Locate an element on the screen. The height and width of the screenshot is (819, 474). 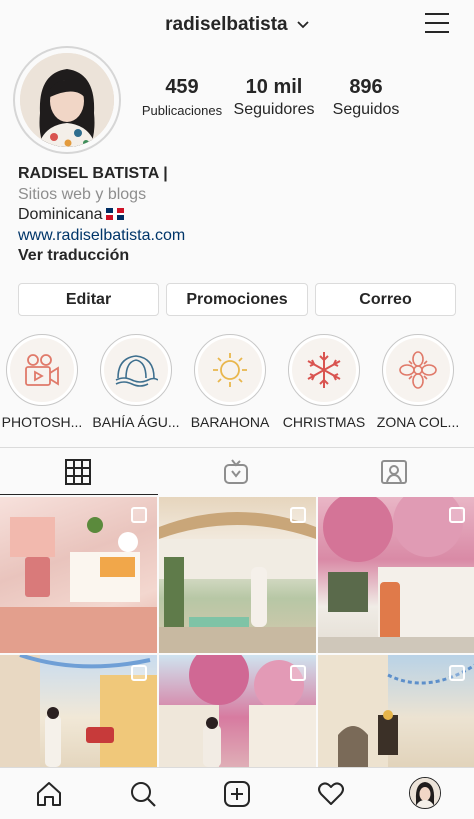
highlight-christmas: CHRISTMAS is located at coordinates (324, 382).